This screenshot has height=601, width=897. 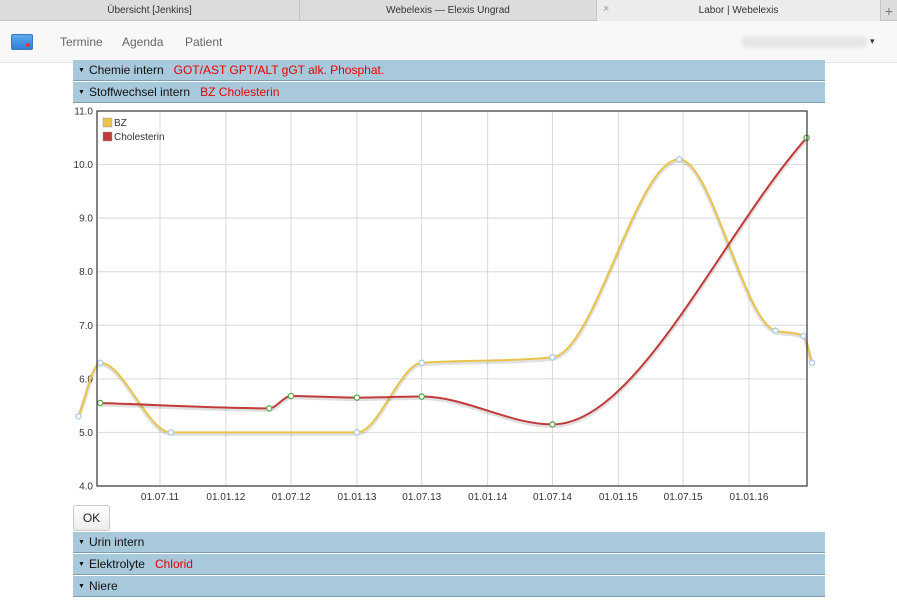 What do you see at coordinates (173, 564) in the screenshot?
I see `section-tags: Chlorid` at bounding box center [173, 564].